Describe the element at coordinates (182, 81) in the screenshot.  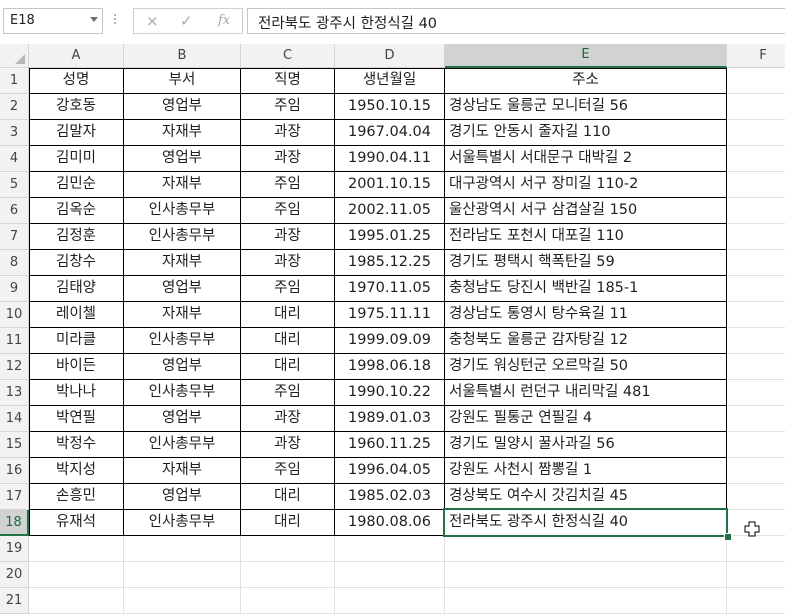
I see `cell-b1: 부서` at that location.